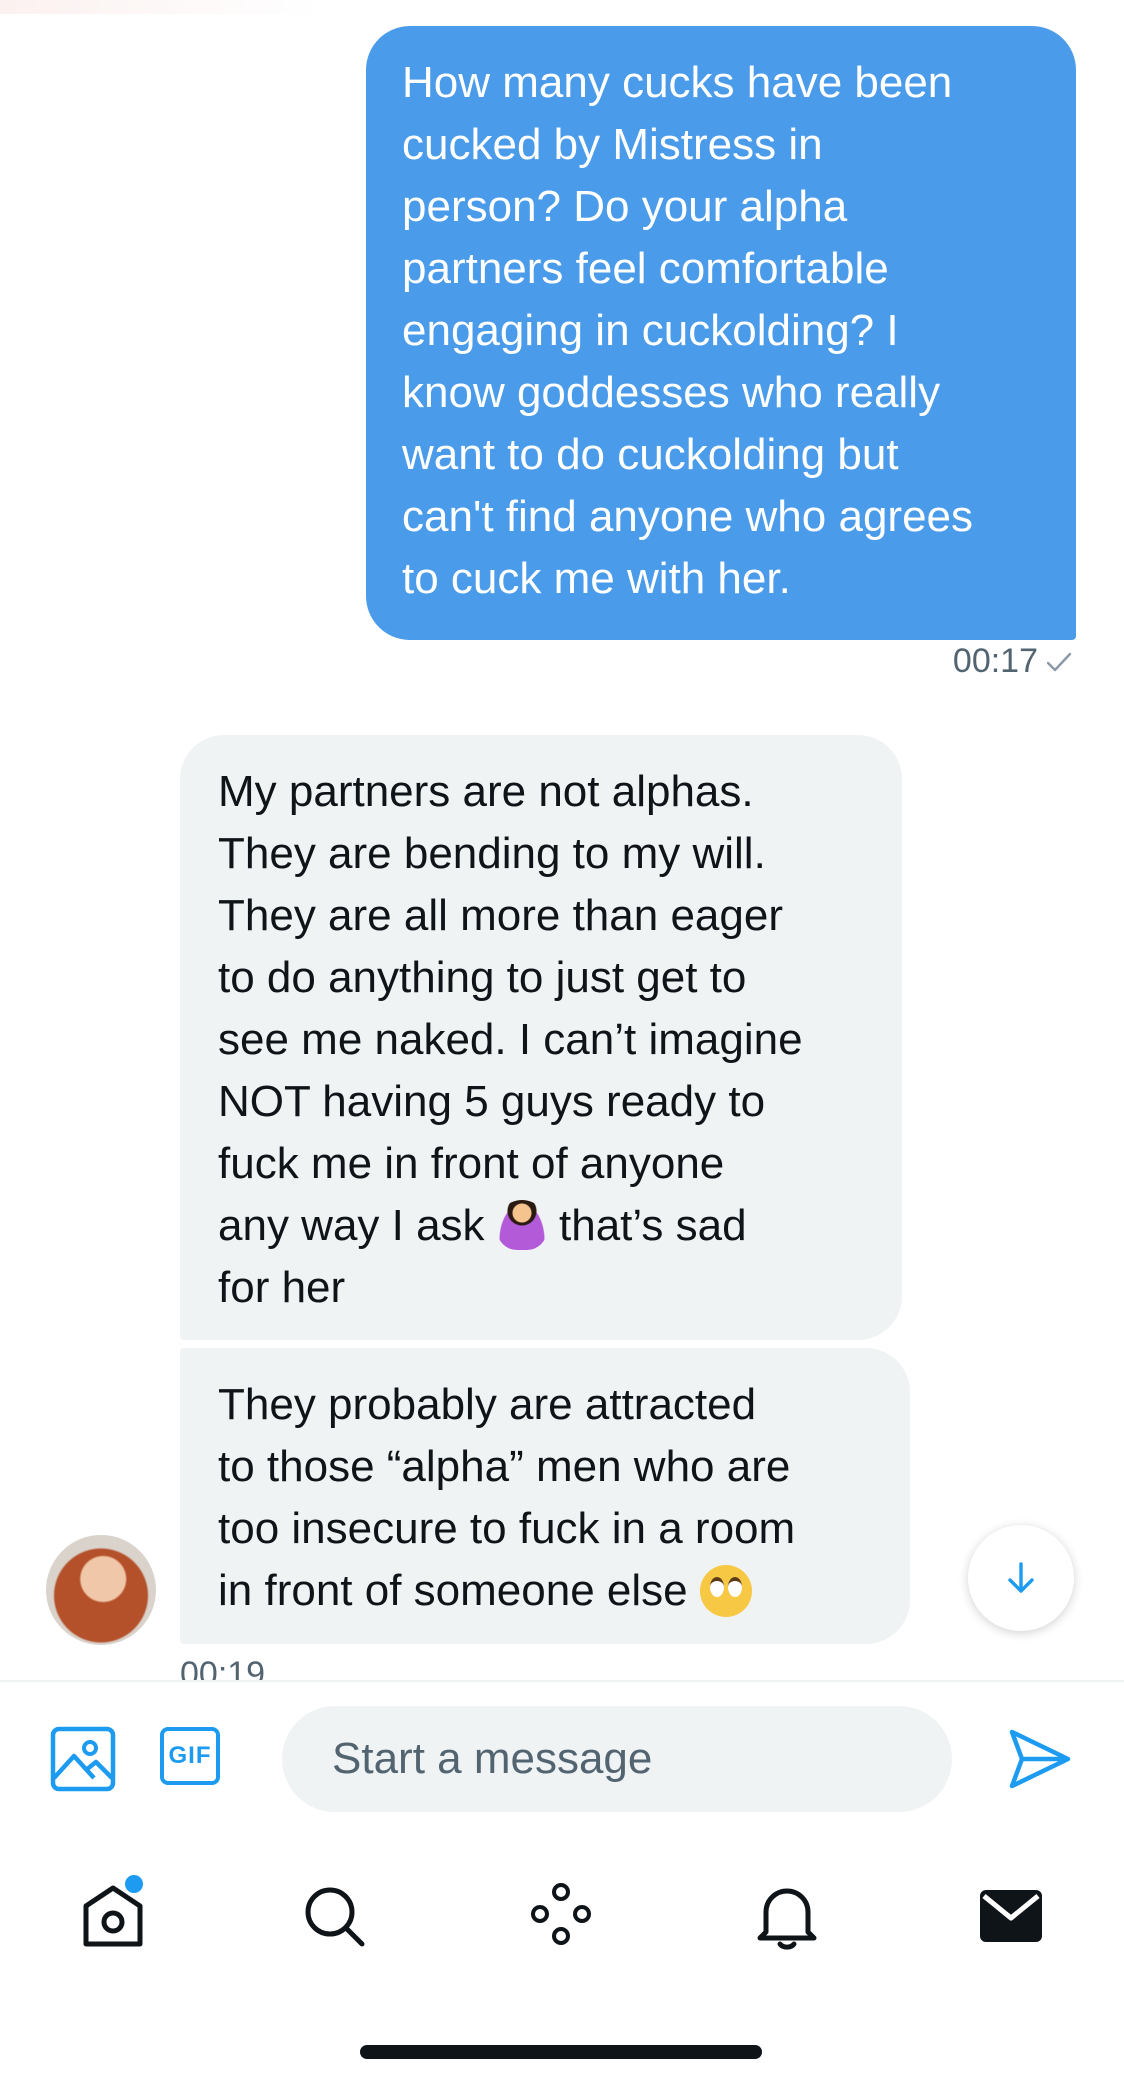 The height and width of the screenshot is (2085, 1124). I want to click on avatar, so click(101, 1590).